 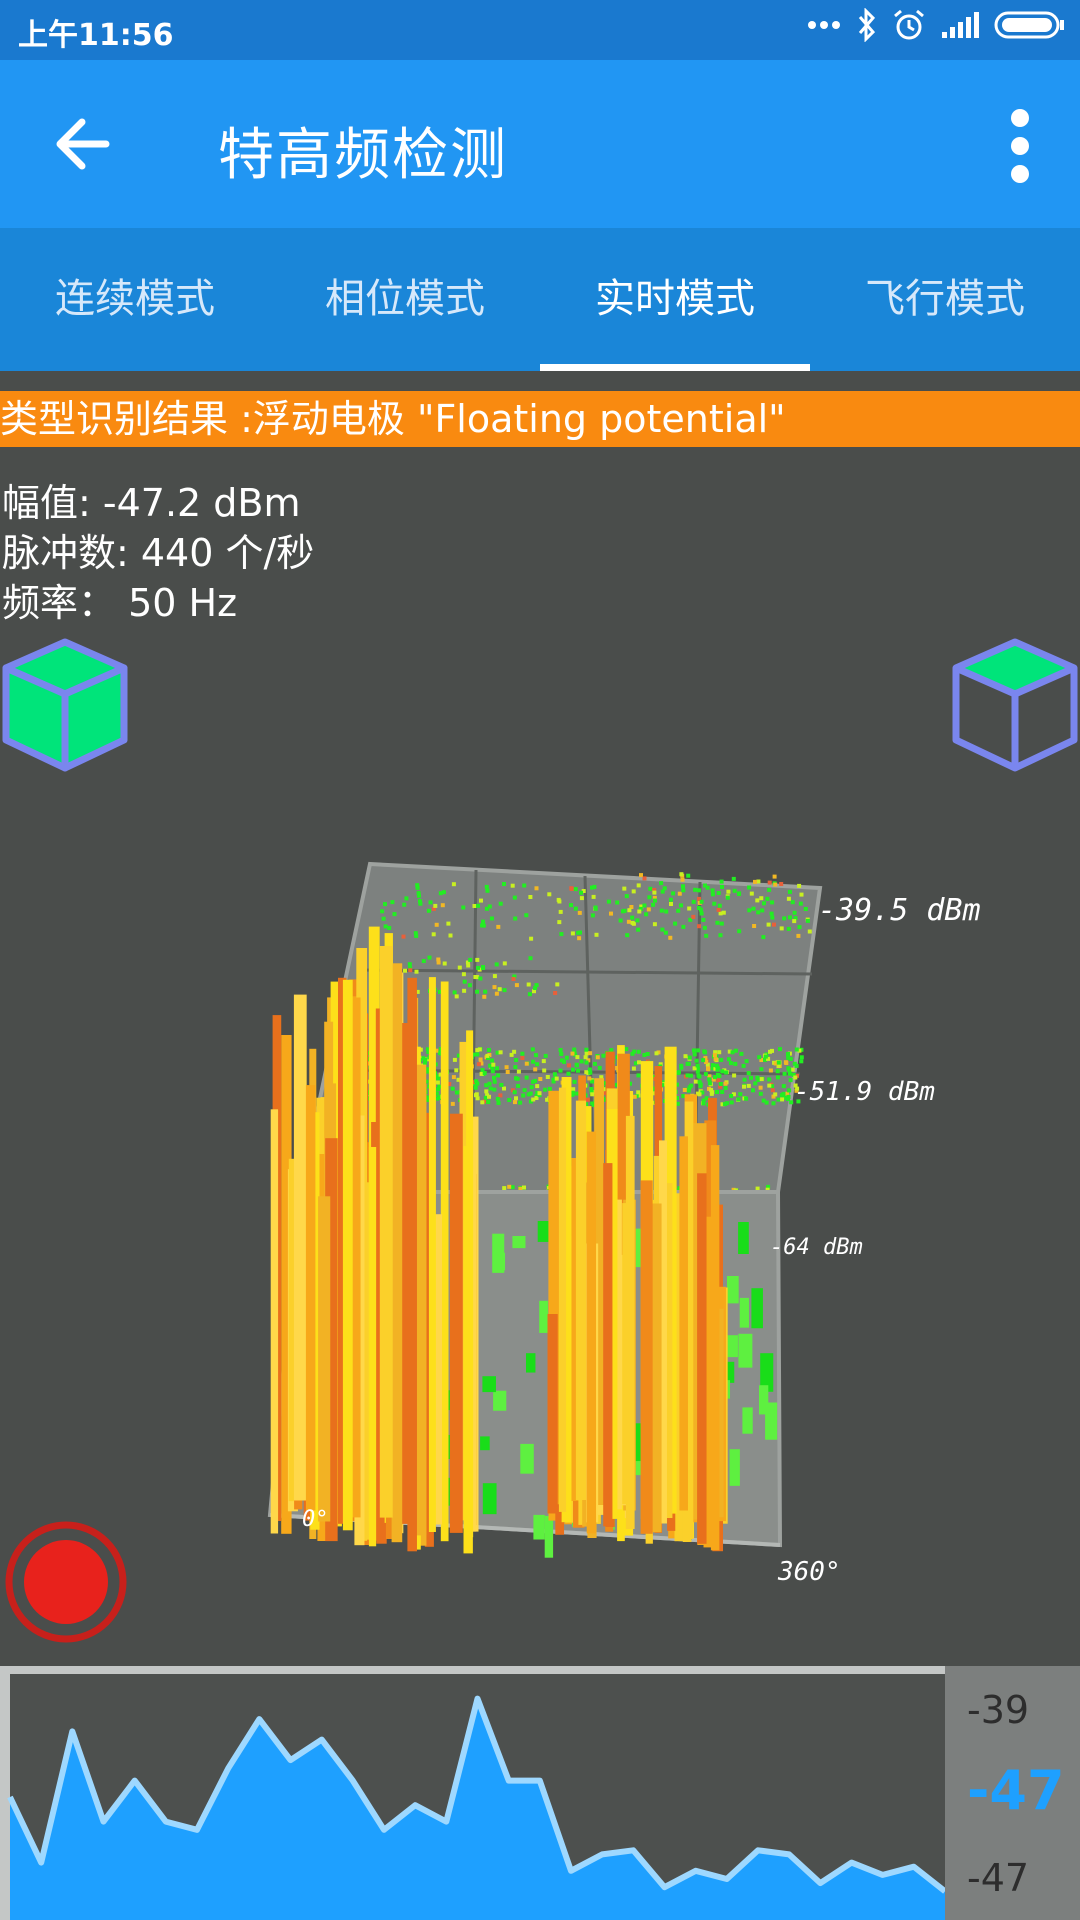 I want to click on tab-continuous-mode: 连续模式, so click(x=135, y=299).